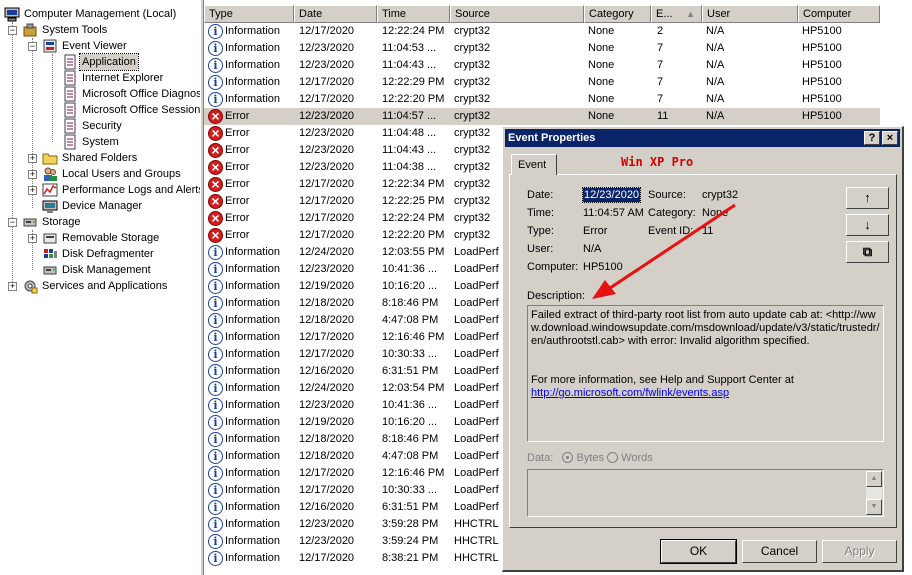 The image size is (912, 575). Describe the element at coordinates (413, 252) in the screenshot. I see `cell-time: 12:03:55 PM` at that location.